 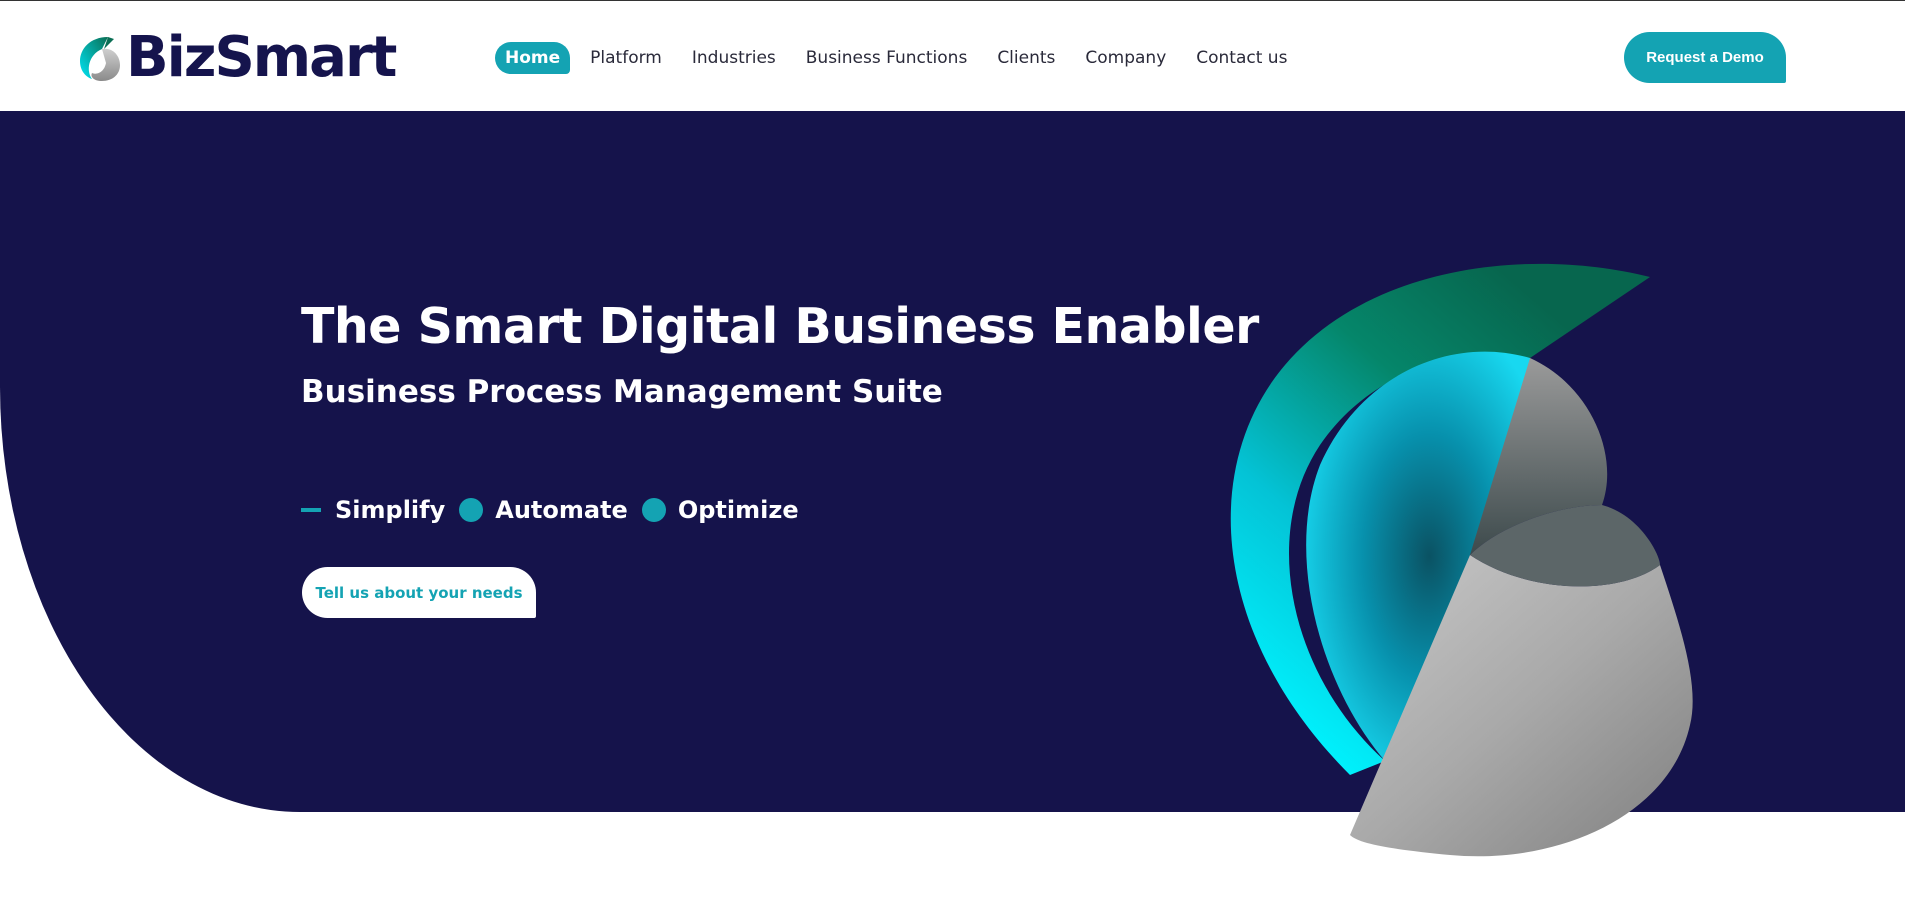 What do you see at coordinates (419, 592) in the screenshot?
I see `tell-us-needs-button: Tell us about your needs` at bounding box center [419, 592].